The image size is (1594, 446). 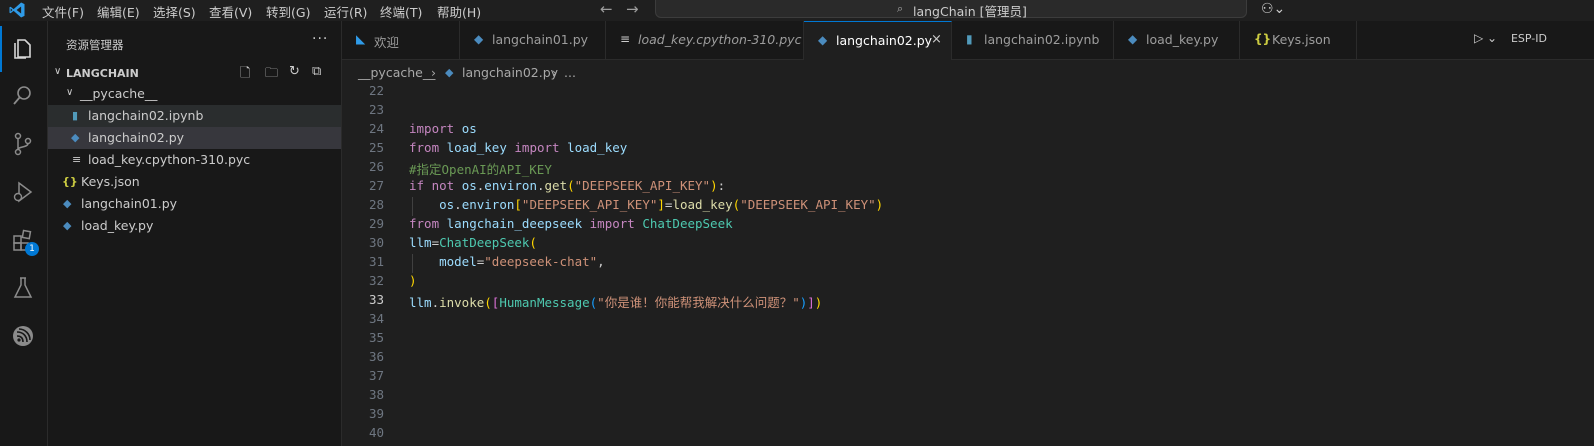 What do you see at coordinates (632, 9) in the screenshot?
I see `forward-arrow-icon: →` at bounding box center [632, 9].